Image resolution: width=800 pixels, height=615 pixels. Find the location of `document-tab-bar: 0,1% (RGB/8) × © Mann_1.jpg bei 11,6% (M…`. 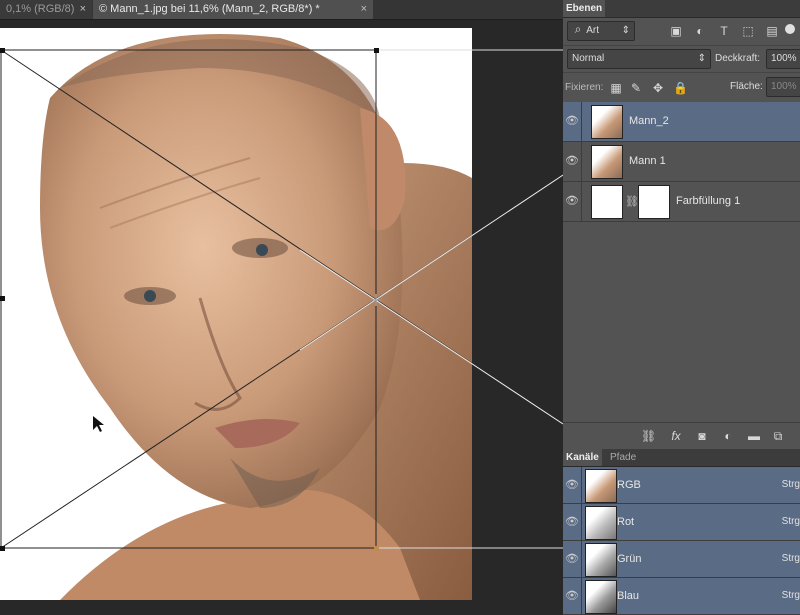

document-tab-bar: 0,1% (RGB/8) × © Mann_1.jpg bei 11,6% (M… is located at coordinates (281, 10).